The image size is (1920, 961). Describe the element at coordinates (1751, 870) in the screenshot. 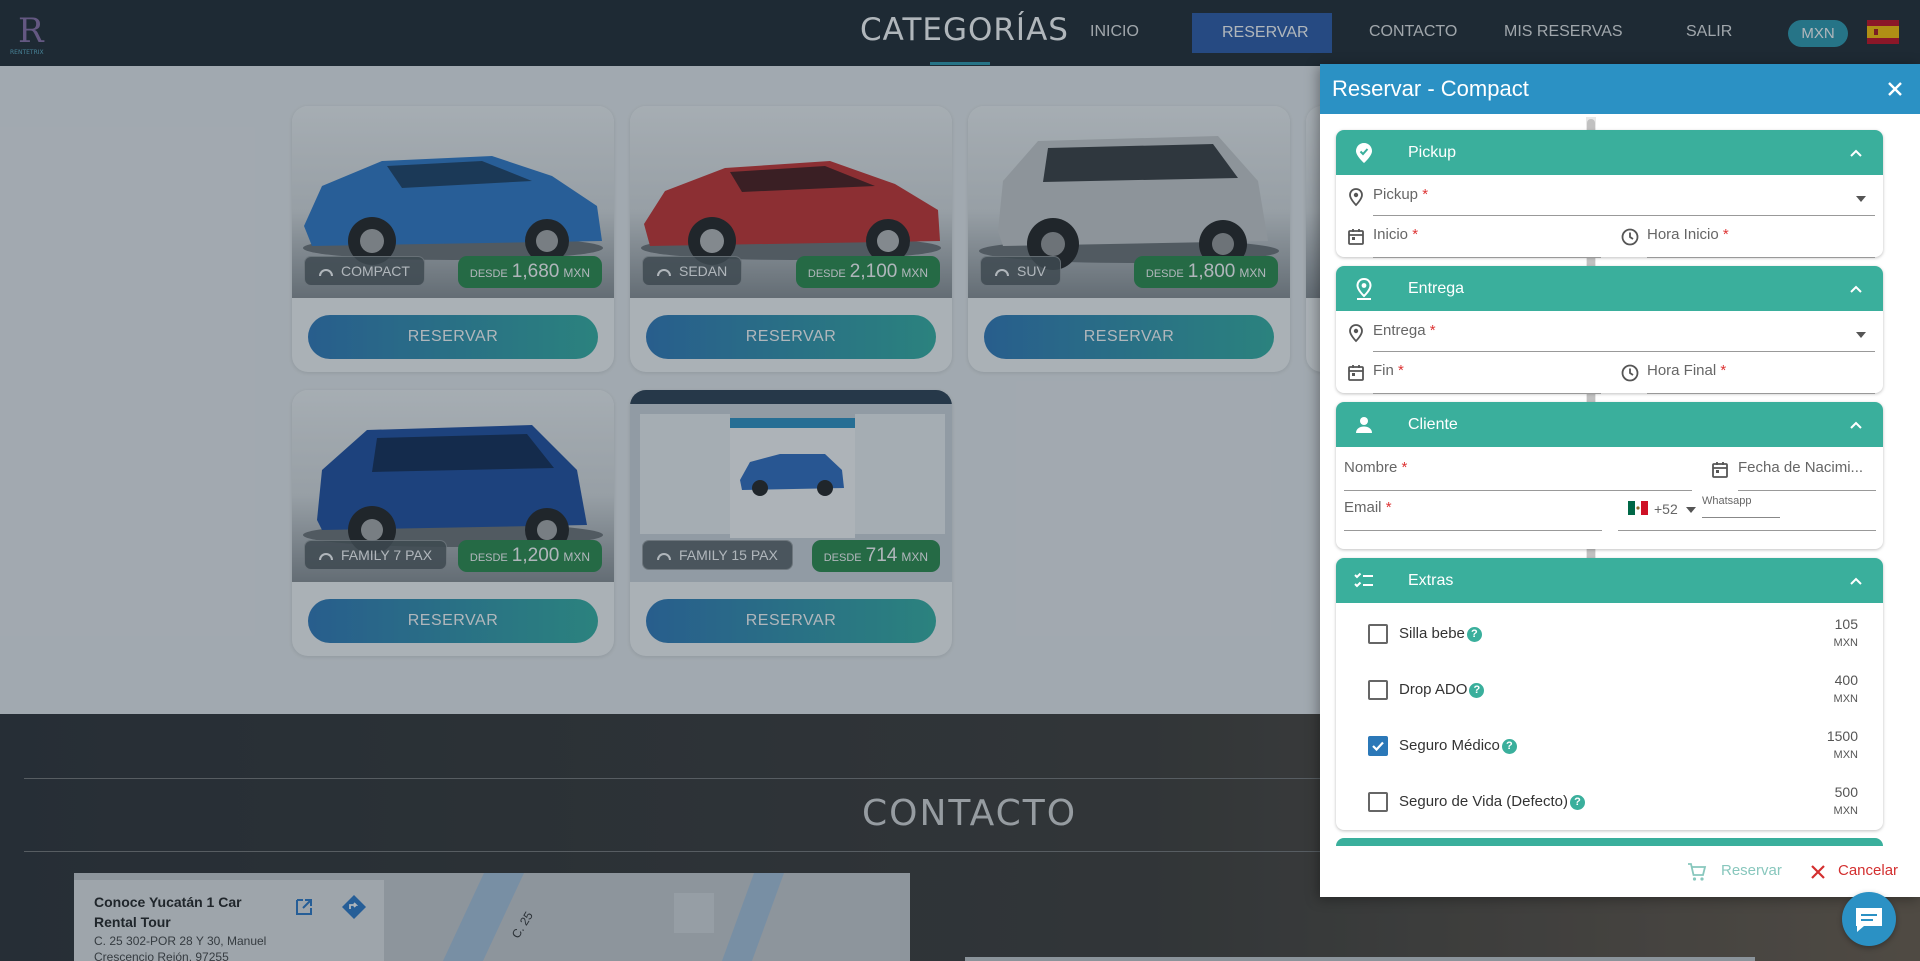

I see `reservar-submit-button: Reservar` at that location.